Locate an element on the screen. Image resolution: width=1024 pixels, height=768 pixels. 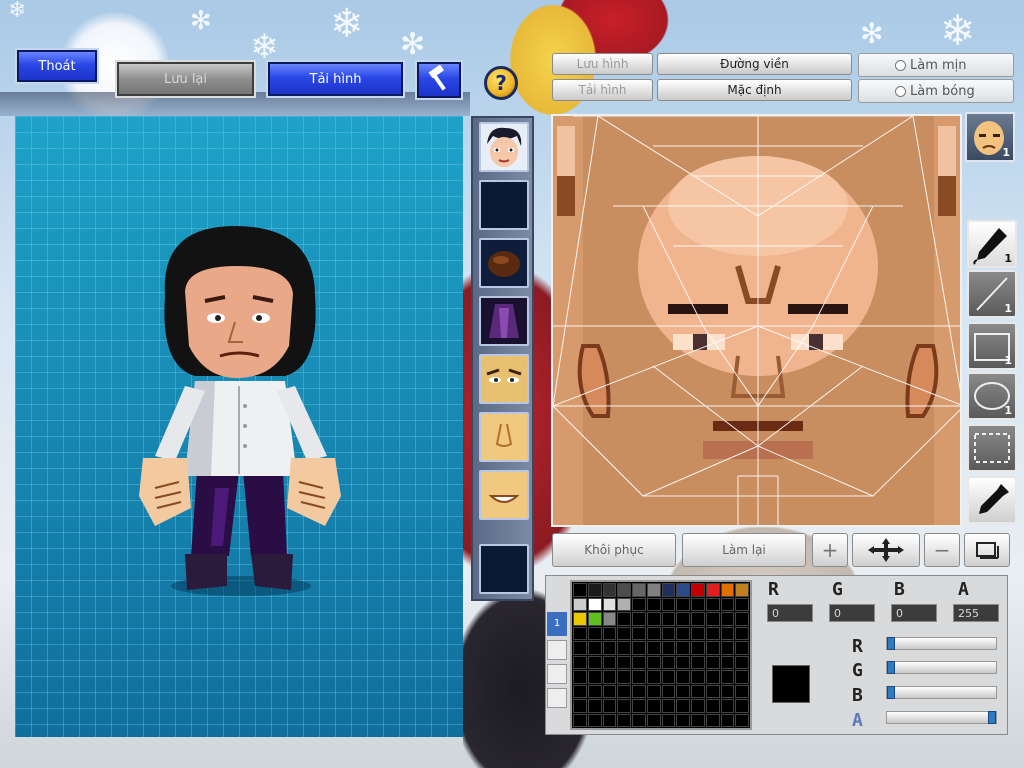
restore-button: Khôi phục is located at coordinates (614, 550).